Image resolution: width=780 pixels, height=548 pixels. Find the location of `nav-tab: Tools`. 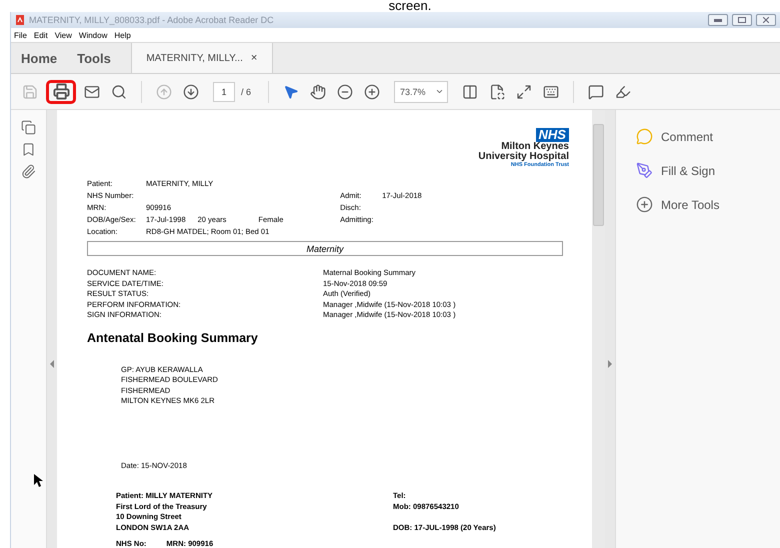

nav-tab: Tools is located at coordinates (94, 58).